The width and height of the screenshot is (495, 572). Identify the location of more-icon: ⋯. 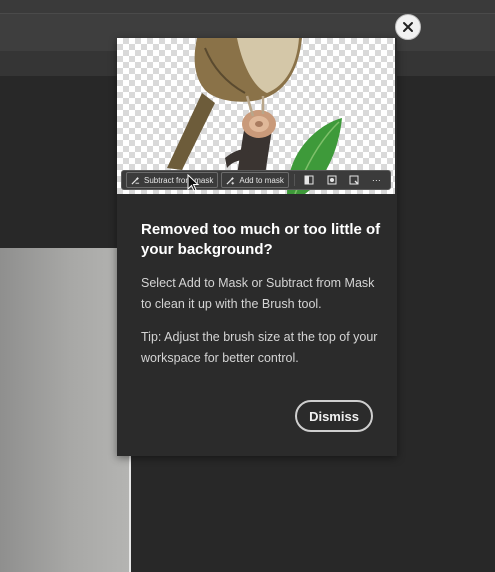
(376, 179).